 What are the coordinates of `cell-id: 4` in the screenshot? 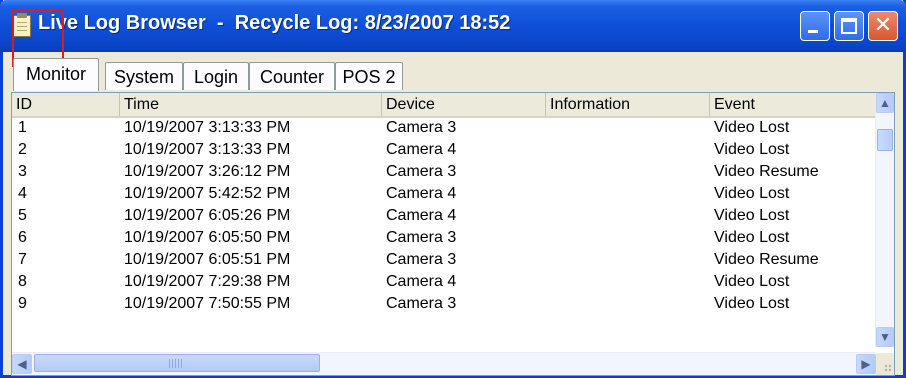 It's located at (22, 193).